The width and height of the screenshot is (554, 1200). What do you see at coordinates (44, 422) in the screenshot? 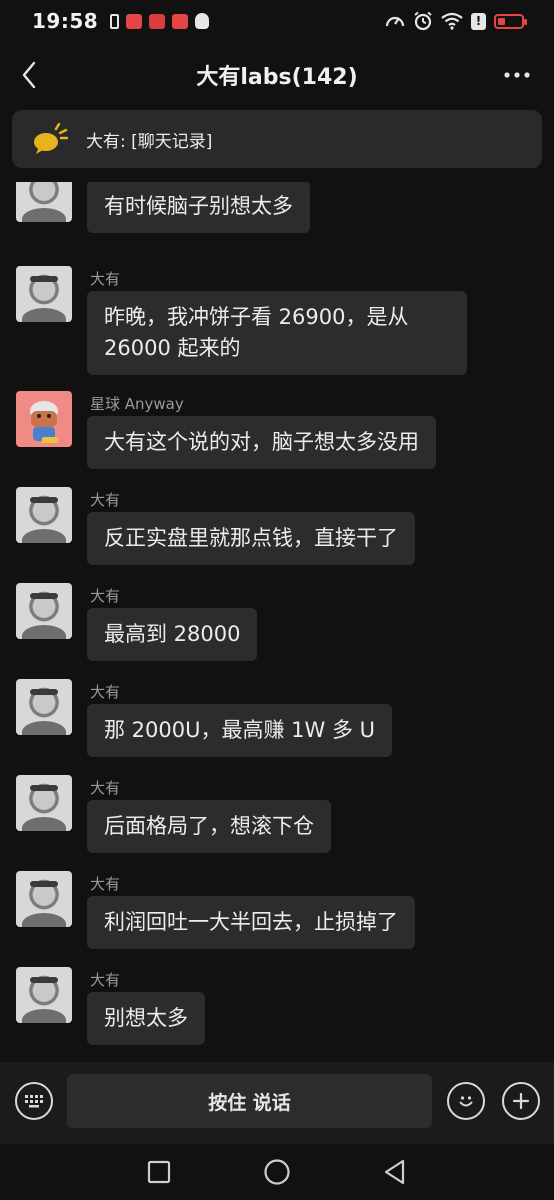
I see `cartoon-avatar-icon` at bounding box center [44, 422].